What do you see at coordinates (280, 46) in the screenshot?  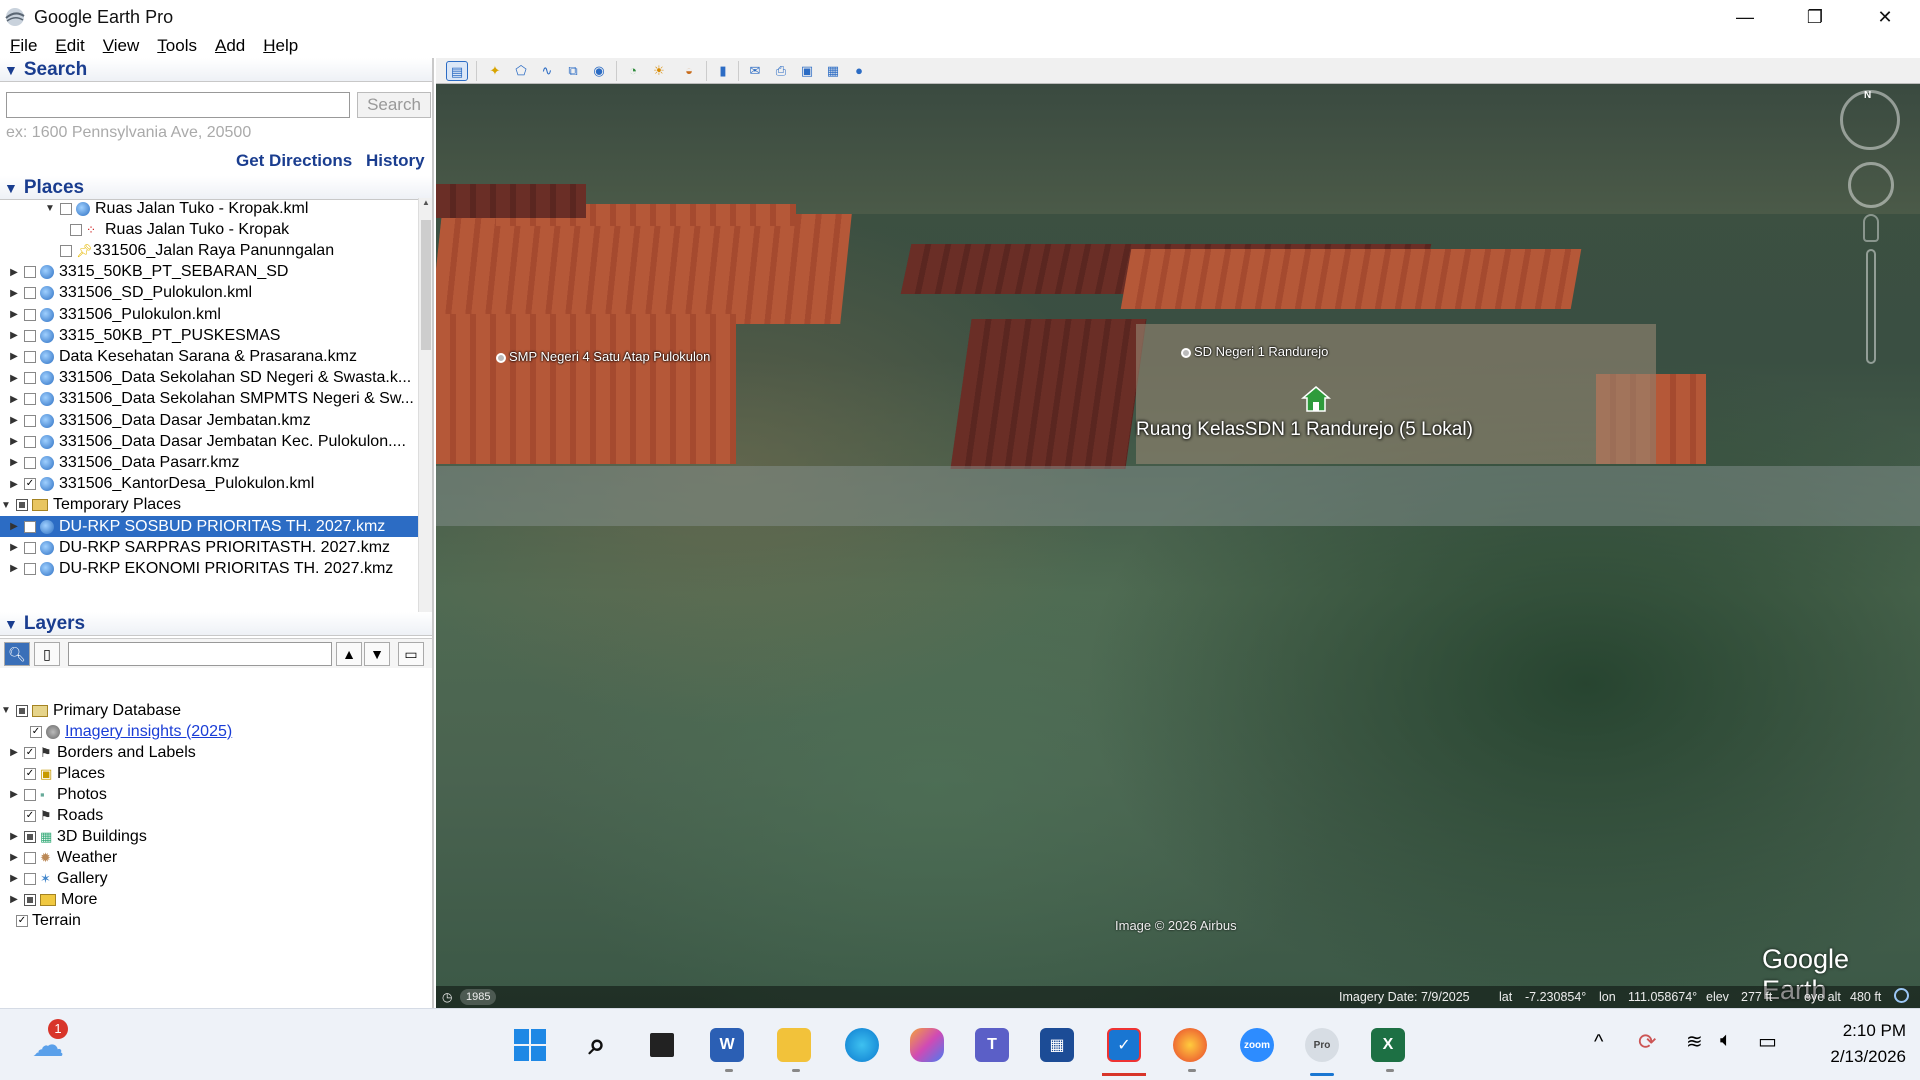 I see `menu-help: Help` at bounding box center [280, 46].